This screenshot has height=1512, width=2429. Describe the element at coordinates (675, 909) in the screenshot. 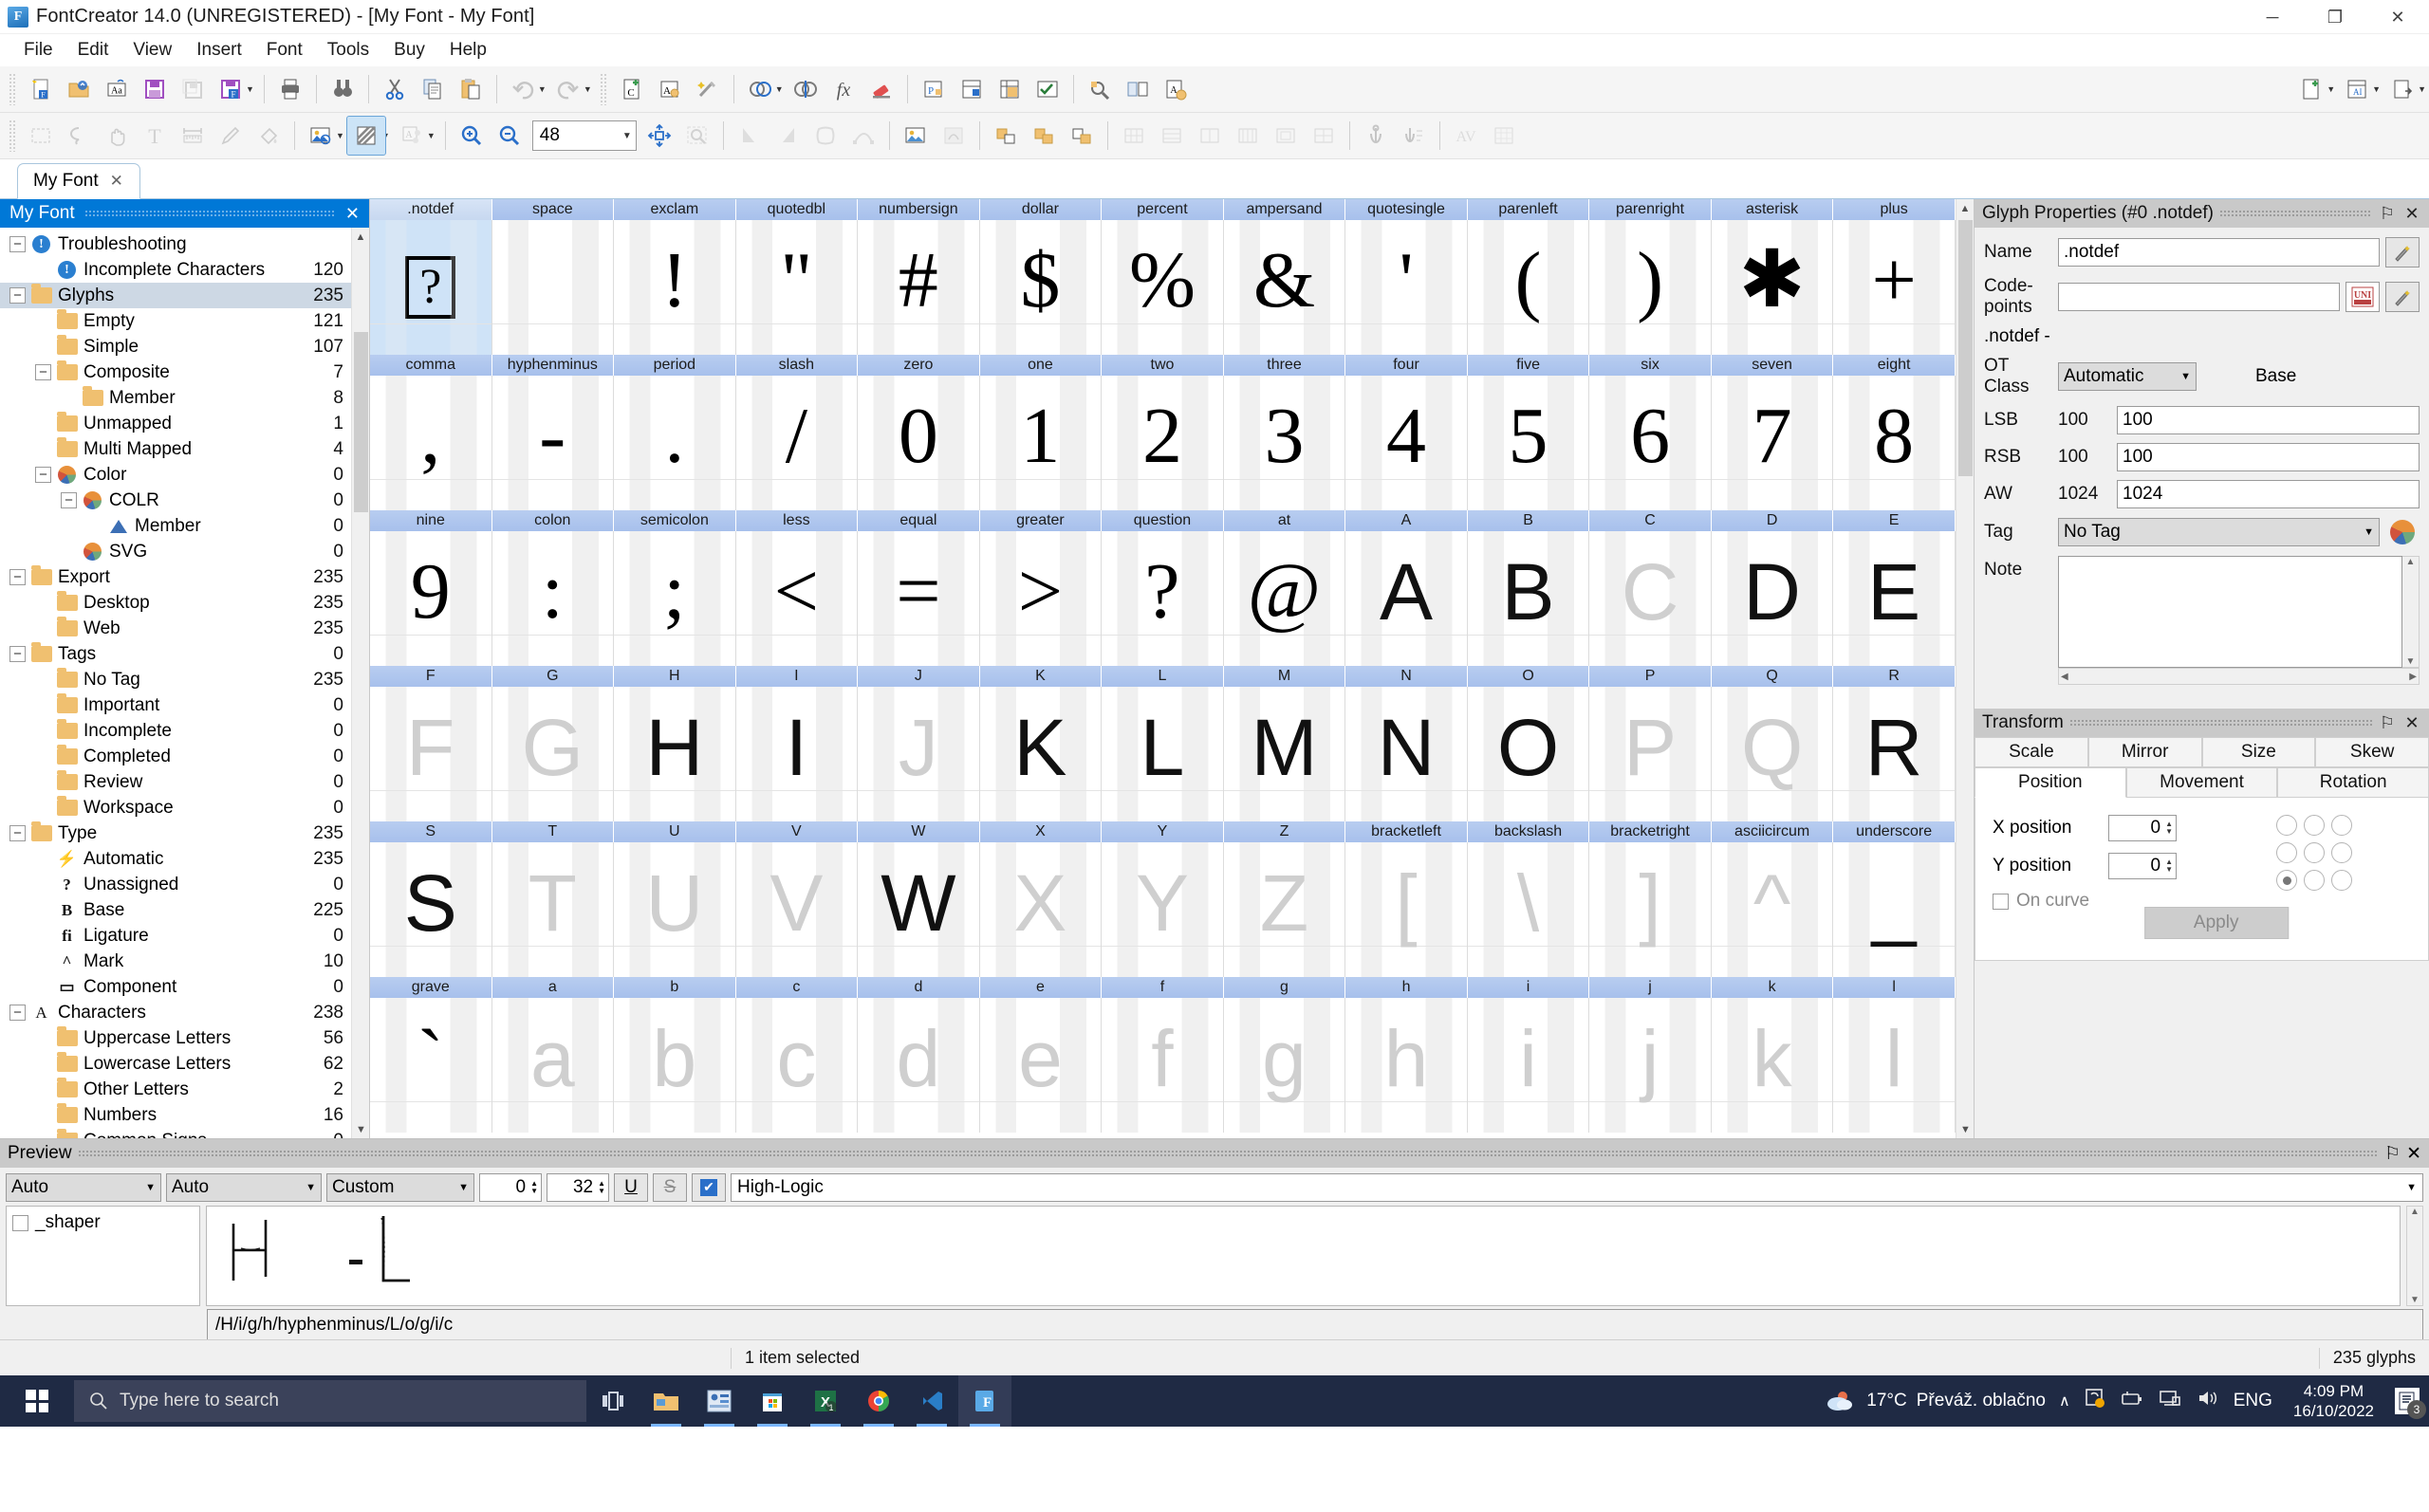

I see `glyph-cell: U` at that location.